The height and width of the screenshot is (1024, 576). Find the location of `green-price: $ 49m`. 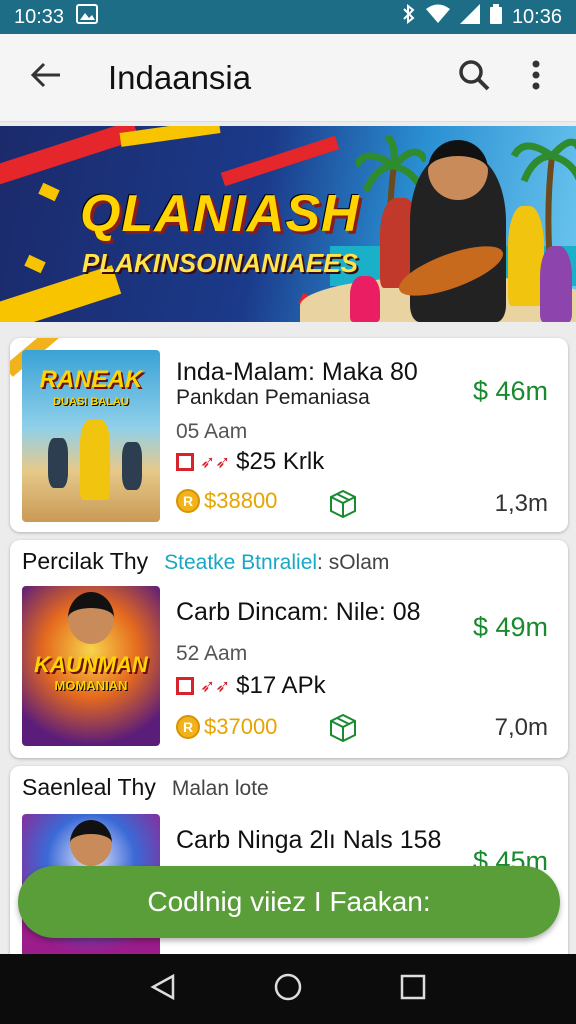

green-price: $ 49m is located at coordinates (510, 627).